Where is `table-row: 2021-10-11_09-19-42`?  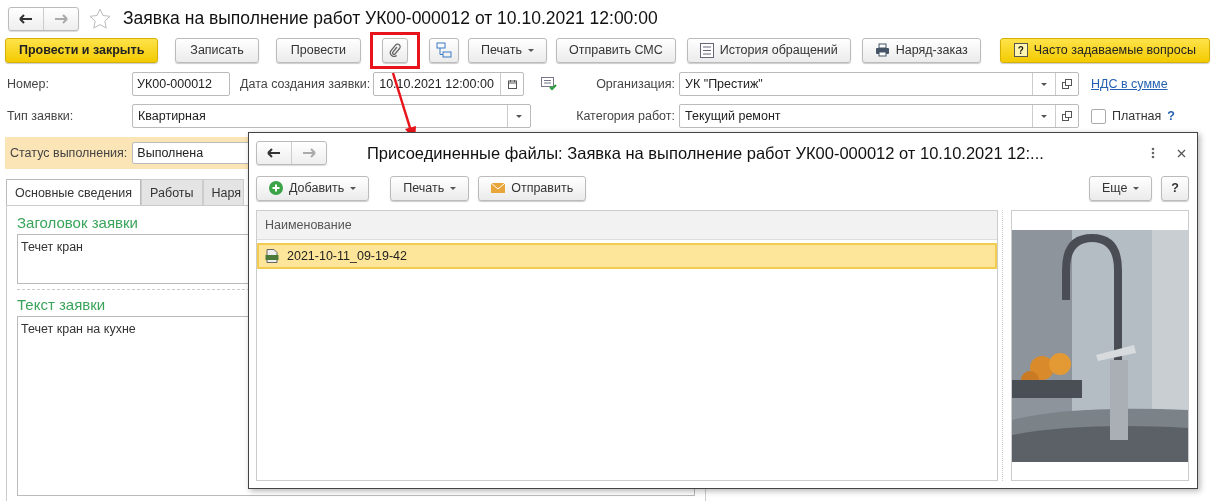
table-row: 2021-10-11_09-19-42 is located at coordinates (627, 256).